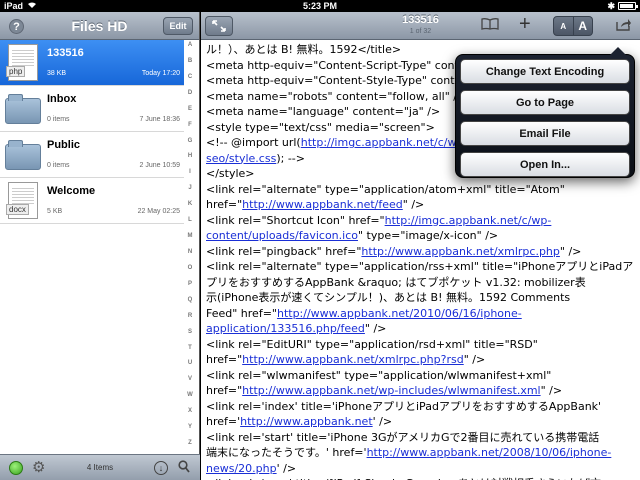 The height and width of the screenshot is (480, 640). What do you see at coordinates (159, 165) in the screenshot?
I see `file-date: 2 June 10:59` at bounding box center [159, 165].